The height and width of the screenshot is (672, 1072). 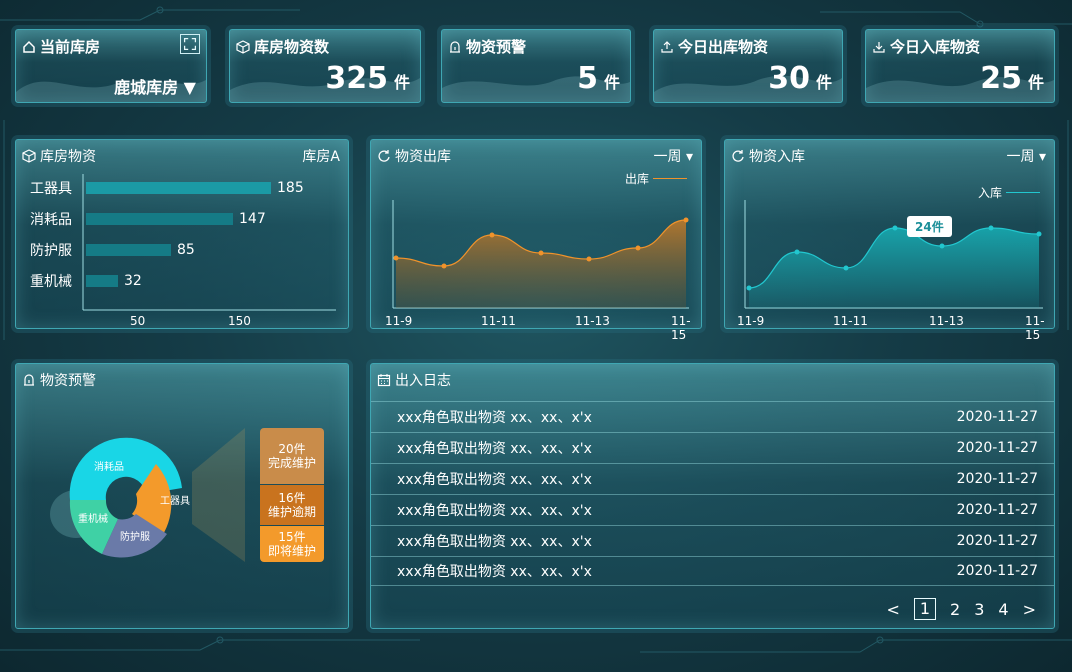 I want to click on warning-count: 16件, so click(x=292, y=498).